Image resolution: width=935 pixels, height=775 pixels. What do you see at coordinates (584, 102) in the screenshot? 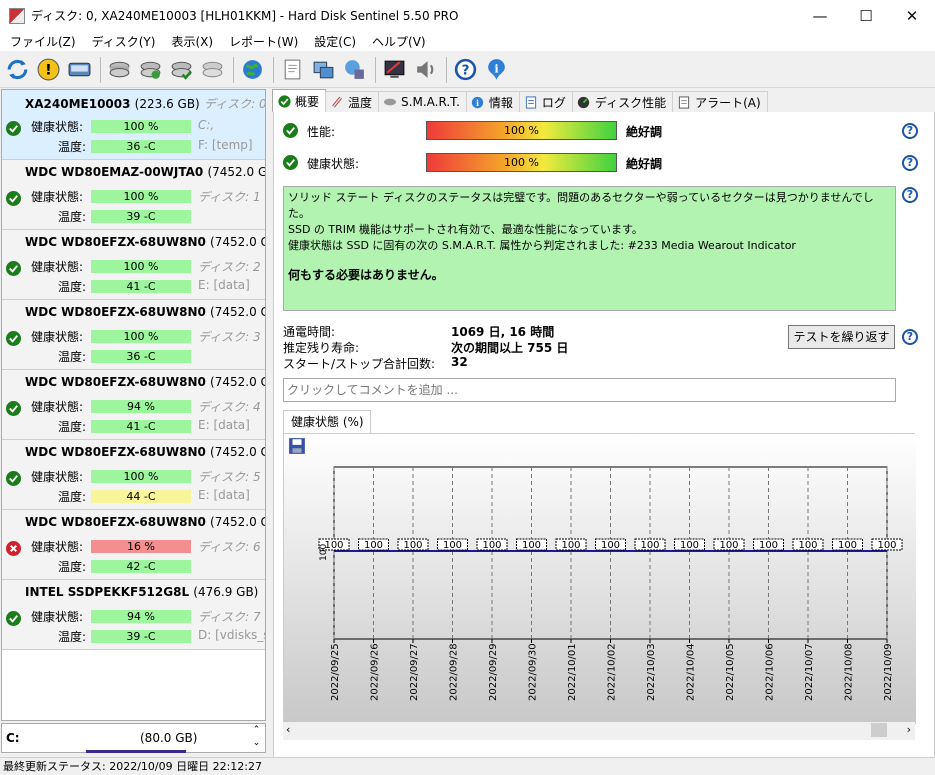
I see `gauge-icon` at bounding box center [584, 102].